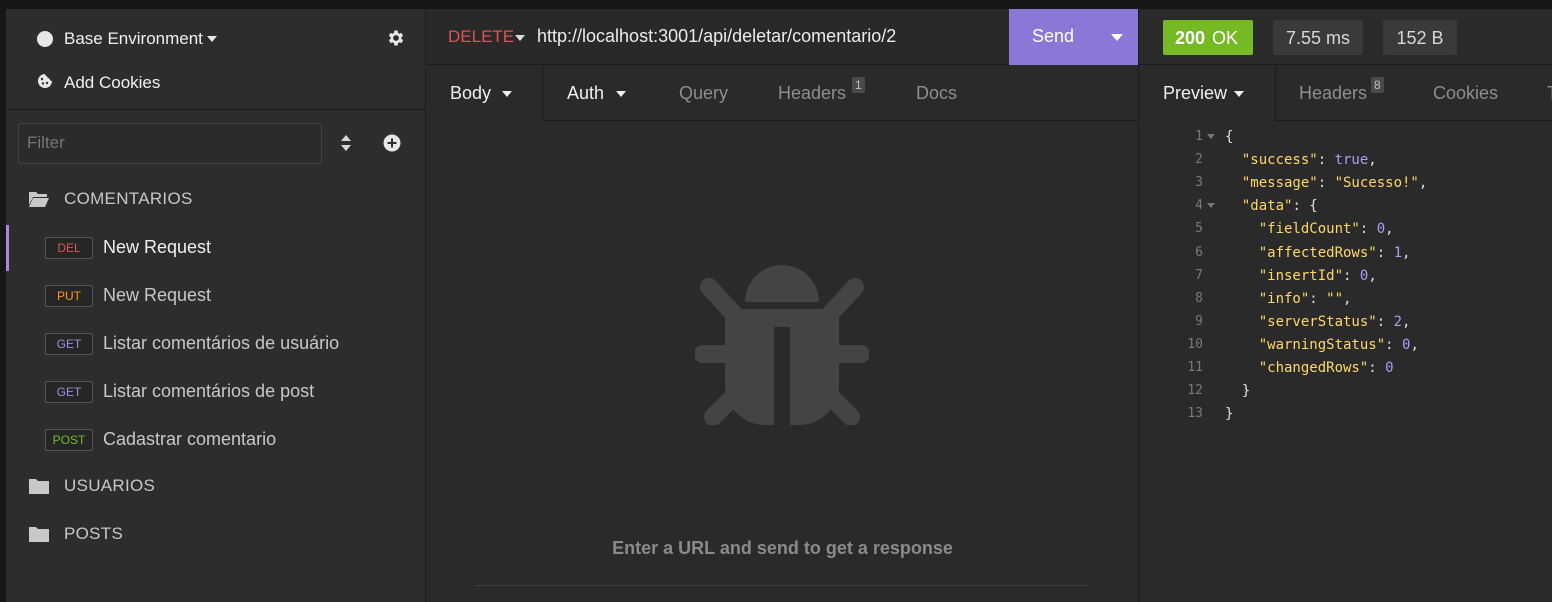 The image size is (1552, 602). Describe the element at coordinates (1199, 160) in the screenshot. I see `line-number: 2` at that location.